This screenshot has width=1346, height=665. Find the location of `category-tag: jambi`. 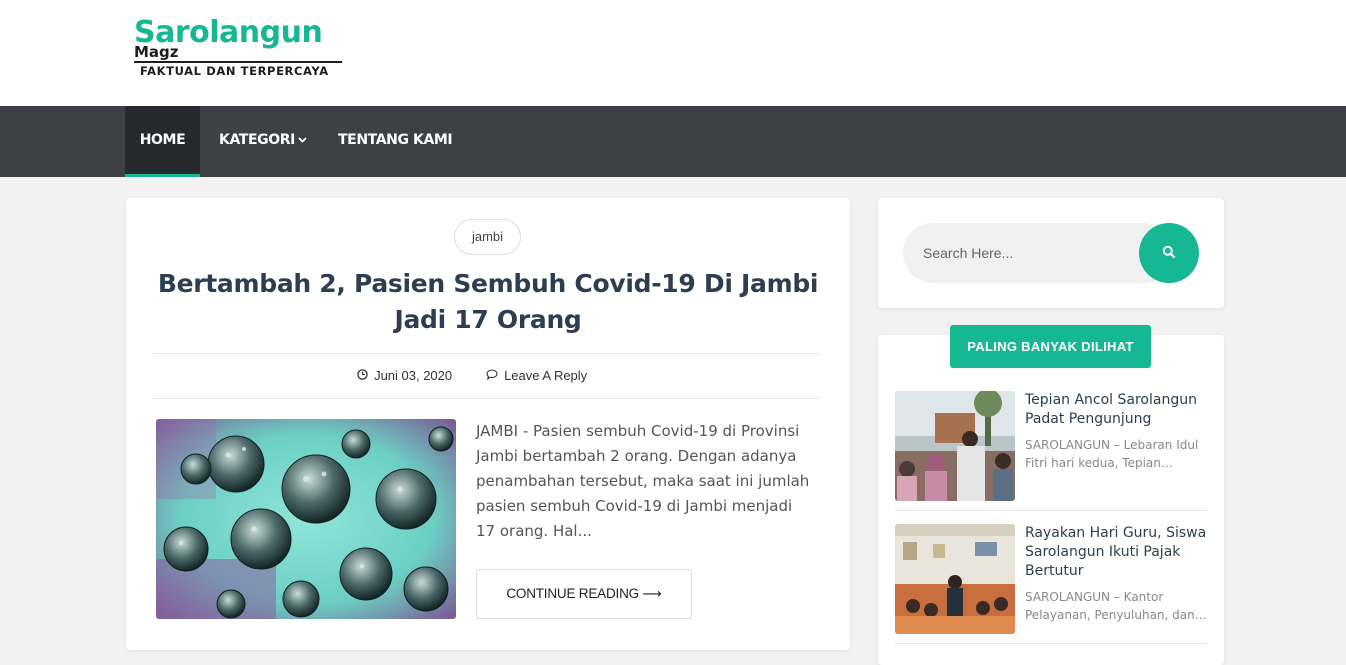

category-tag: jambi is located at coordinates (487, 237).